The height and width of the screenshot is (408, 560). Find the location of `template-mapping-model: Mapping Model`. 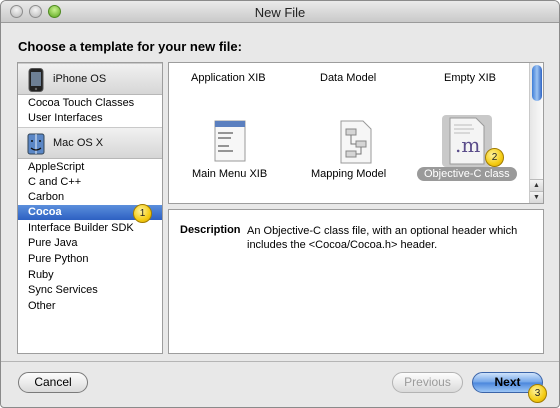

template-mapping-model: Mapping Model is located at coordinates (348, 174).